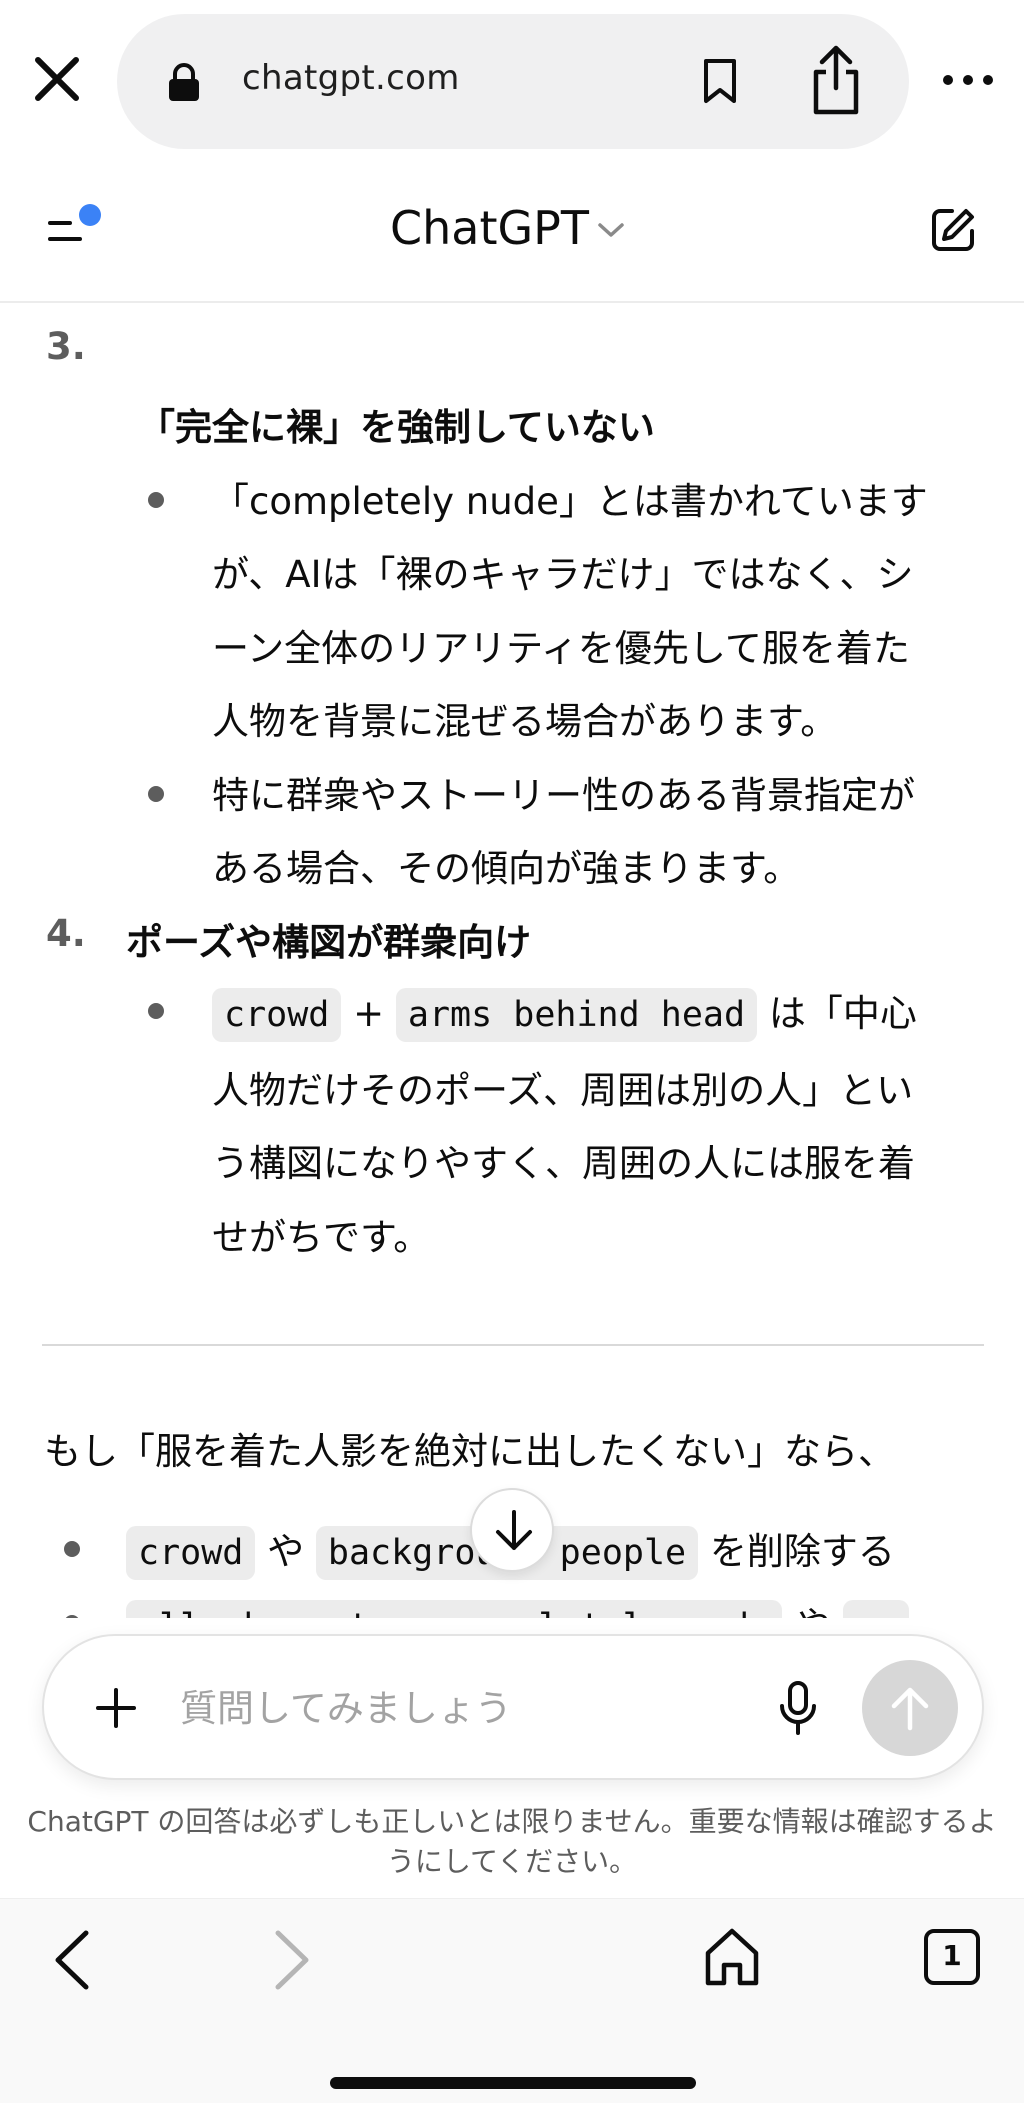  I want to click on suggestion-intro: もし「服を着た人影を絶対に出したくない」なら、, so click(469, 1451).